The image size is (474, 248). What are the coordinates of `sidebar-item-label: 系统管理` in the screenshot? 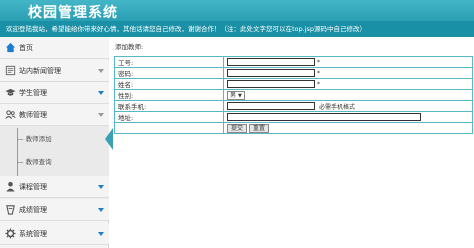 It's located at (33, 234).